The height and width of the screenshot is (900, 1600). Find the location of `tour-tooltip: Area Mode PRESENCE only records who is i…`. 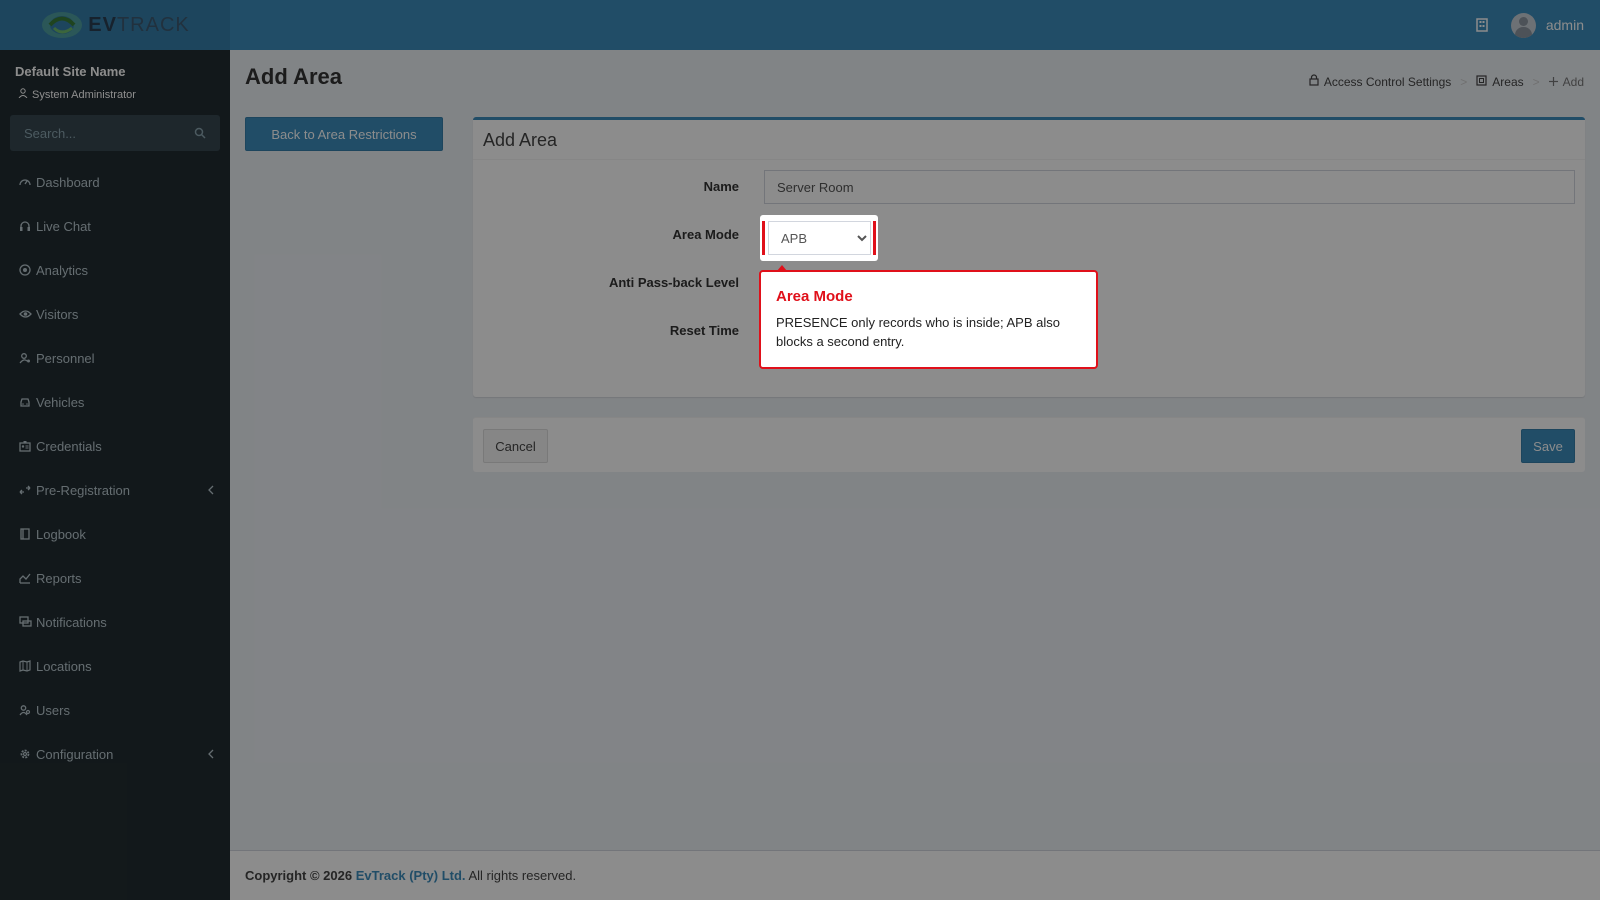

tour-tooltip: Area Mode PRESENCE only records who is i… is located at coordinates (928, 317).